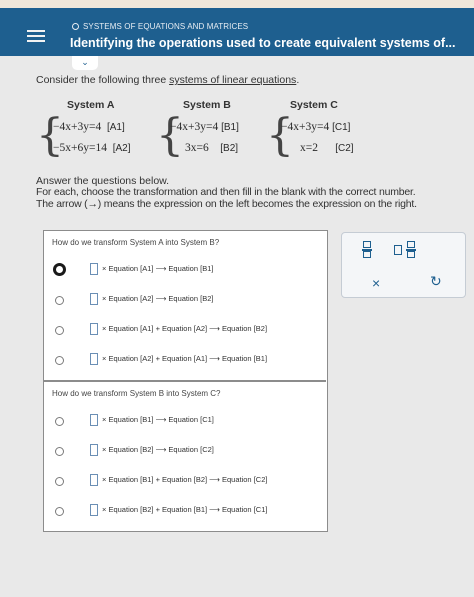  I want to click on q1-option-2: × Equation [A2] ⟶ Equation [B2], so click(185, 302).